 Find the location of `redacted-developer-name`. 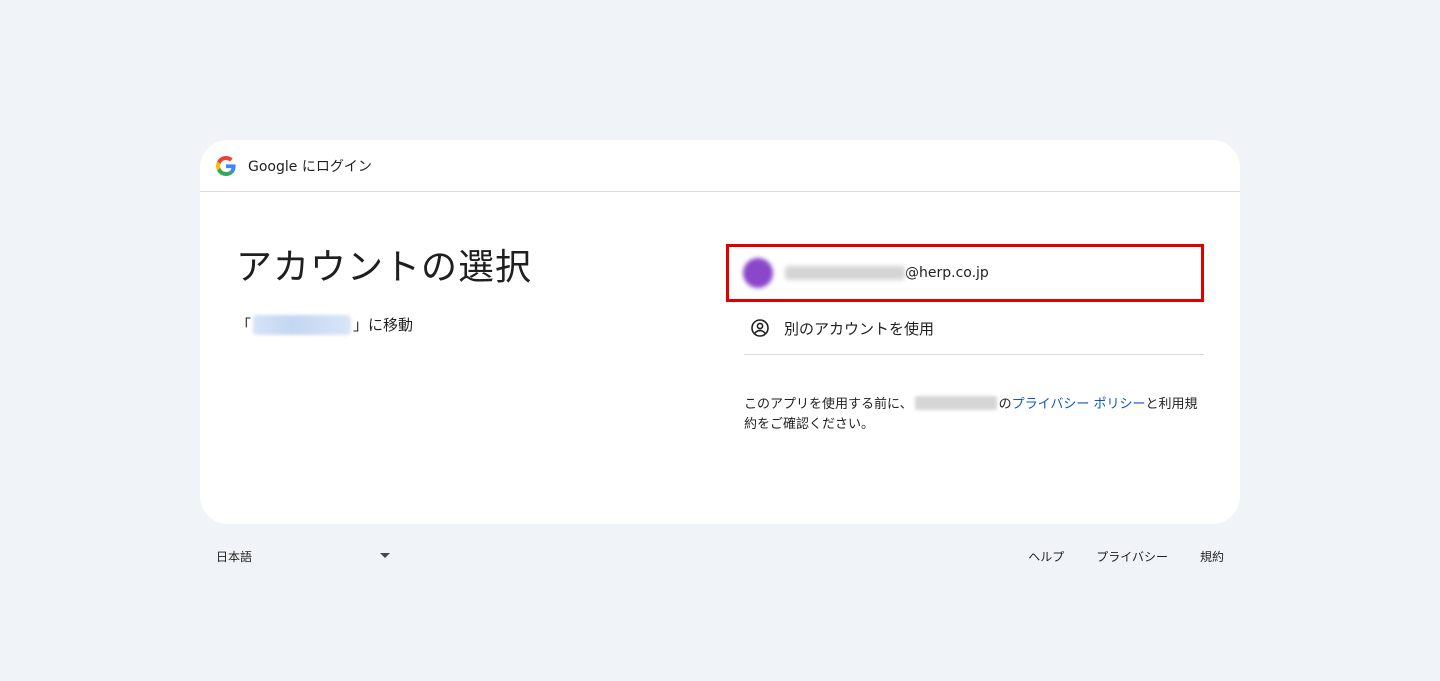

redacted-developer-name is located at coordinates (955, 403).